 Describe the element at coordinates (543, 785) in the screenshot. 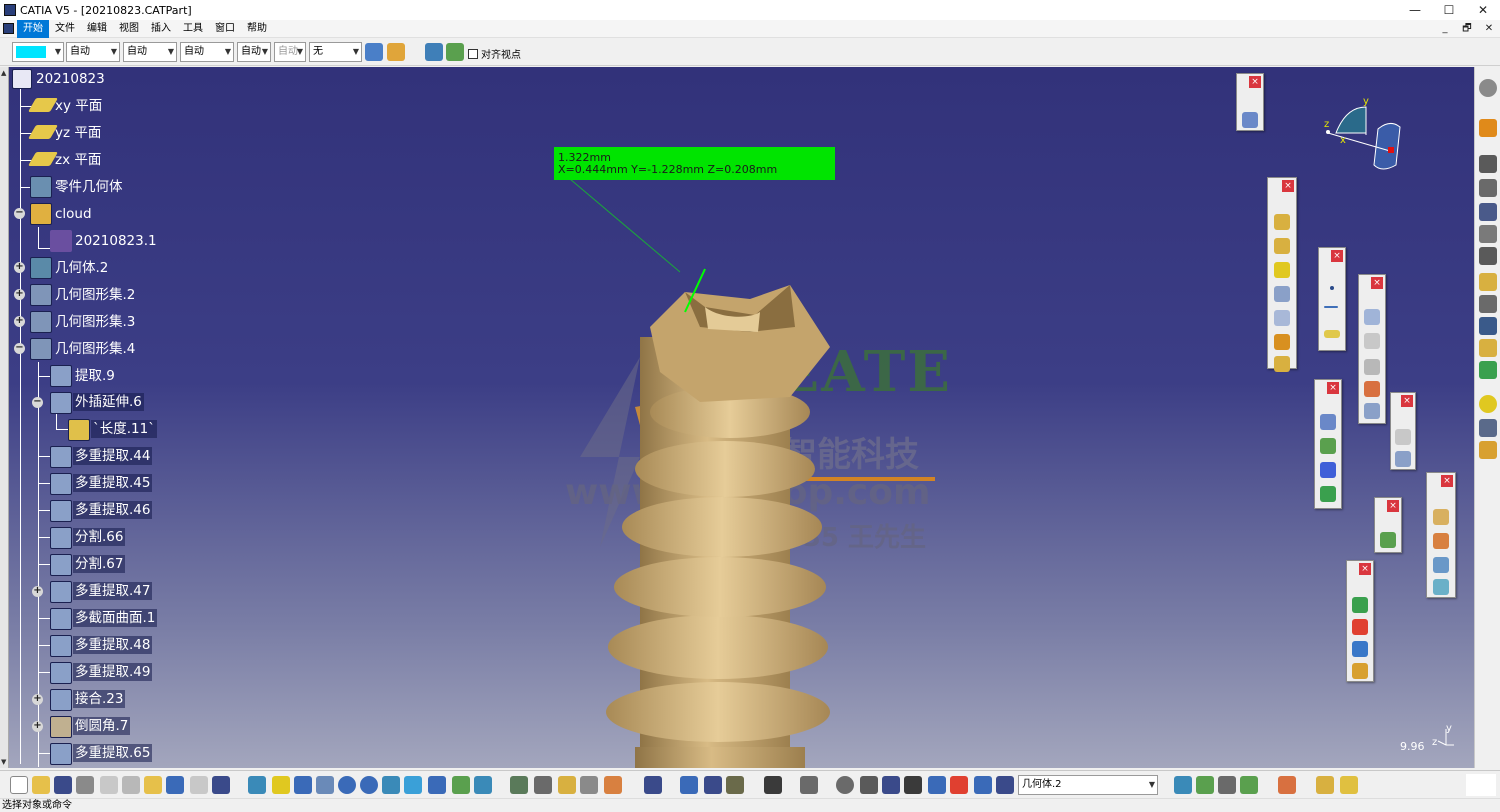

I see `measure-item-icon` at that location.